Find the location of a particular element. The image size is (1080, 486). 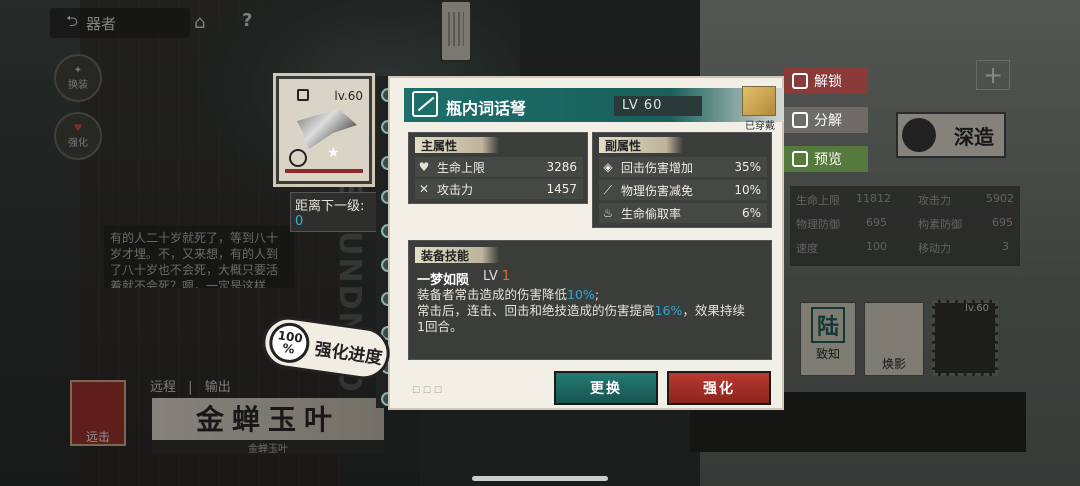

attr-row: ♥ 生命上限 3286 is located at coordinates (499, 167).